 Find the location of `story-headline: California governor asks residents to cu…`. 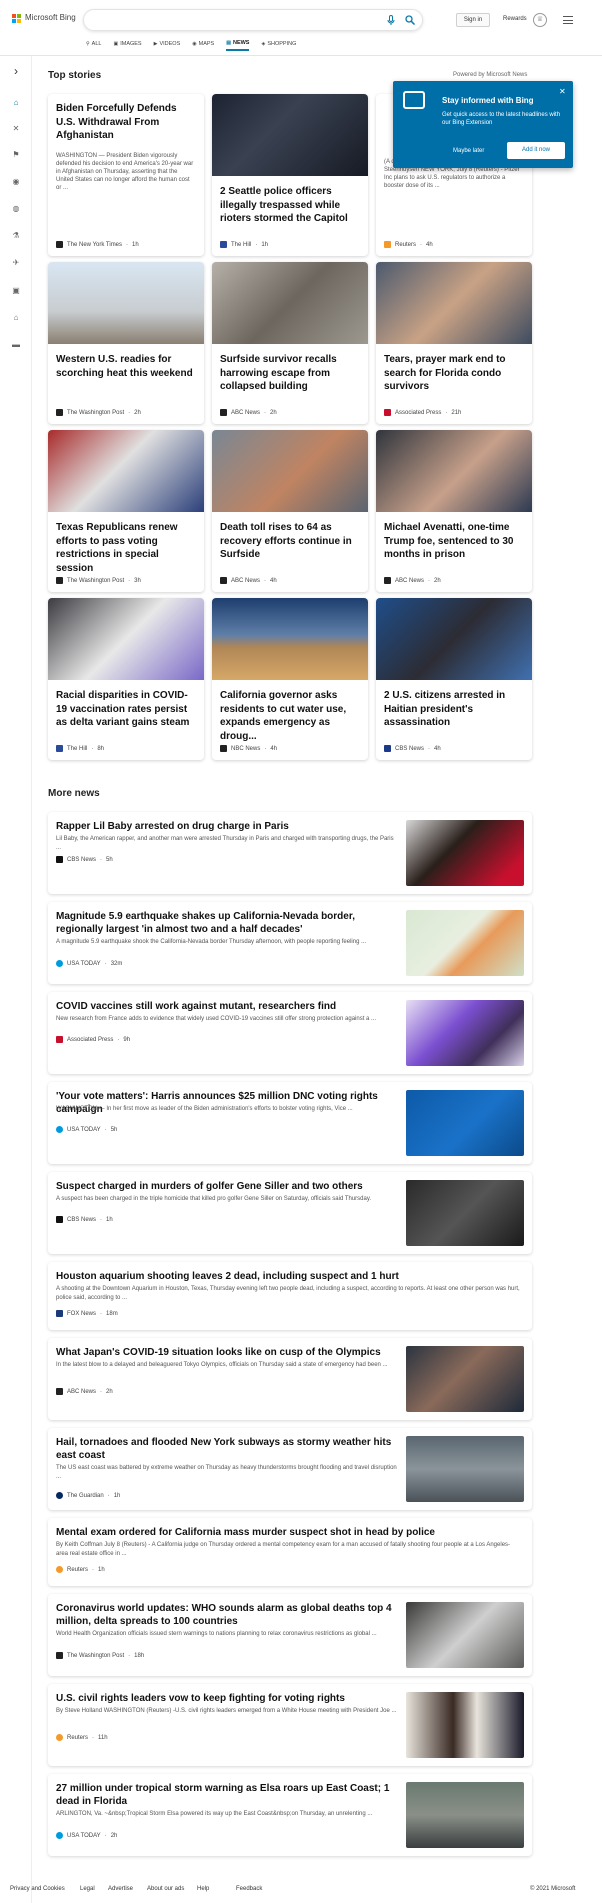

story-headline: California governor asks residents to cu… is located at coordinates (290, 716).